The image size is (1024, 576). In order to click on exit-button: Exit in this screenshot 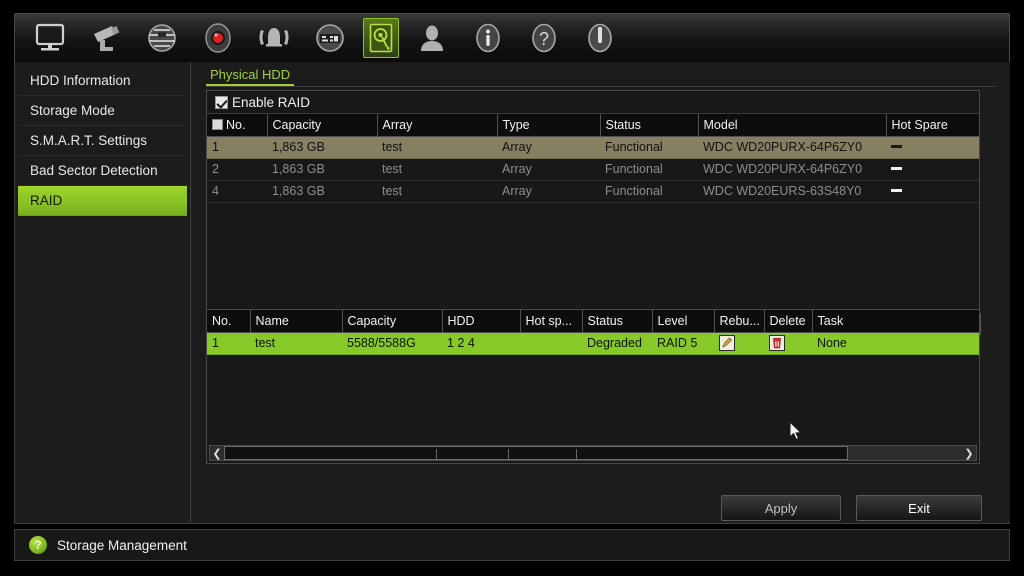, I will do `click(919, 508)`.